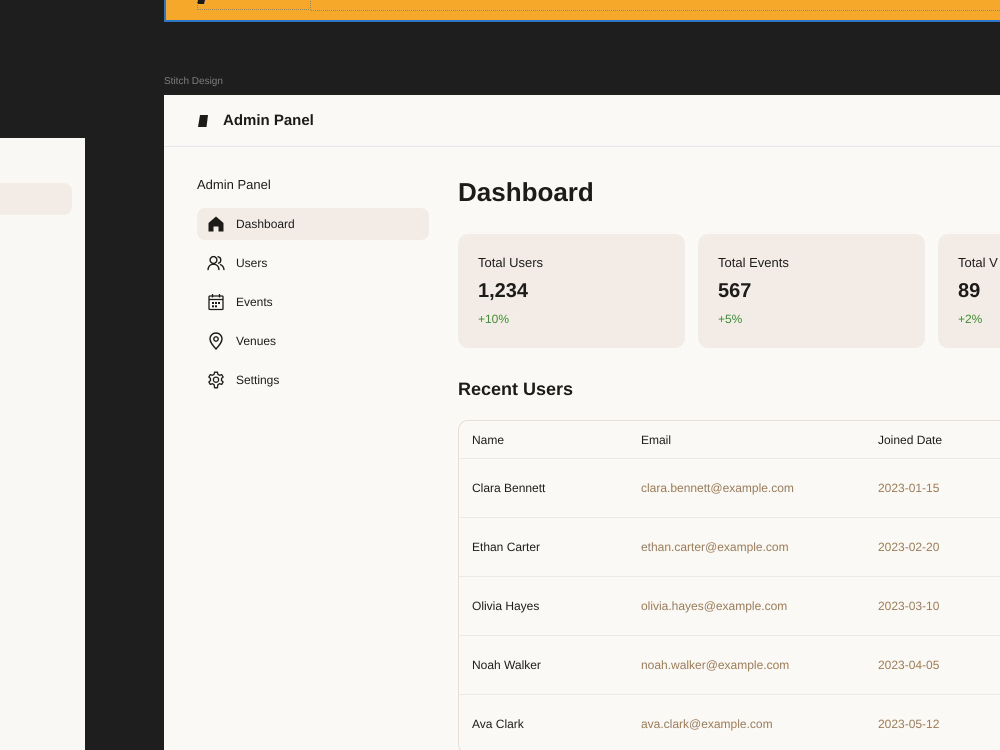  What do you see at coordinates (497, 724) in the screenshot?
I see `table-cell-text: Ava Clark` at bounding box center [497, 724].